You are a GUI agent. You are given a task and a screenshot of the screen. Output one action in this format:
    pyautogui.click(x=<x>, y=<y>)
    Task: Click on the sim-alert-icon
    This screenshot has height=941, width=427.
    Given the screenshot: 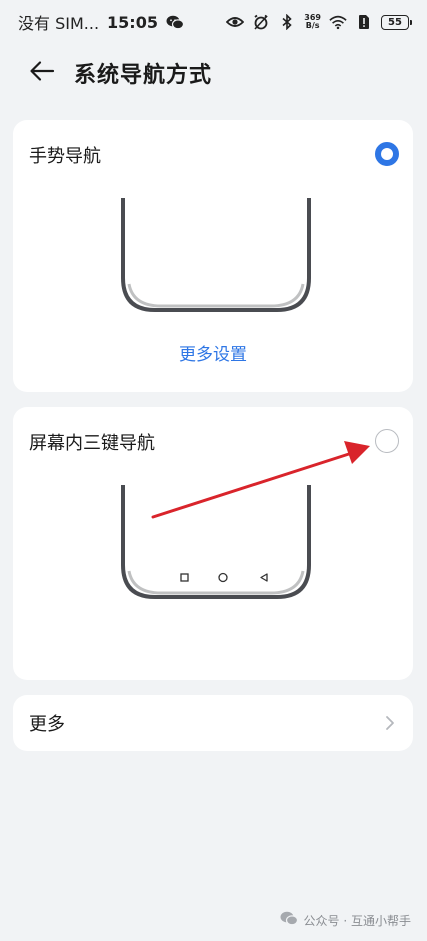 What is the action you would take?
    pyautogui.click(x=364, y=22)
    